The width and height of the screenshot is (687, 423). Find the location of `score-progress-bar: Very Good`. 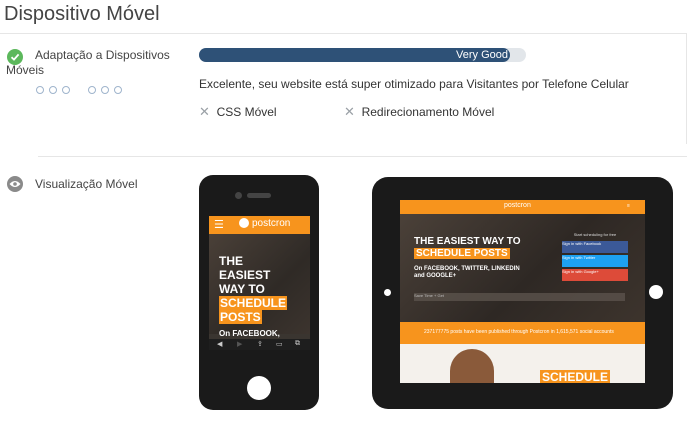

score-progress-bar: Very Good is located at coordinates (362, 55).